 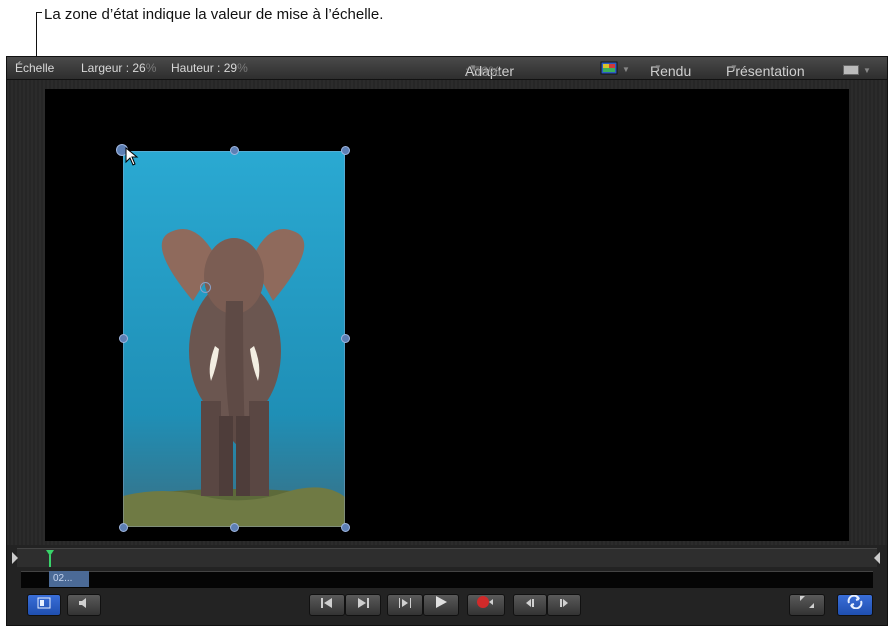 What do you see at coordinates (230, 68) in the screenshot?
I see `height-value: 29` at bounding box center [230, 68].